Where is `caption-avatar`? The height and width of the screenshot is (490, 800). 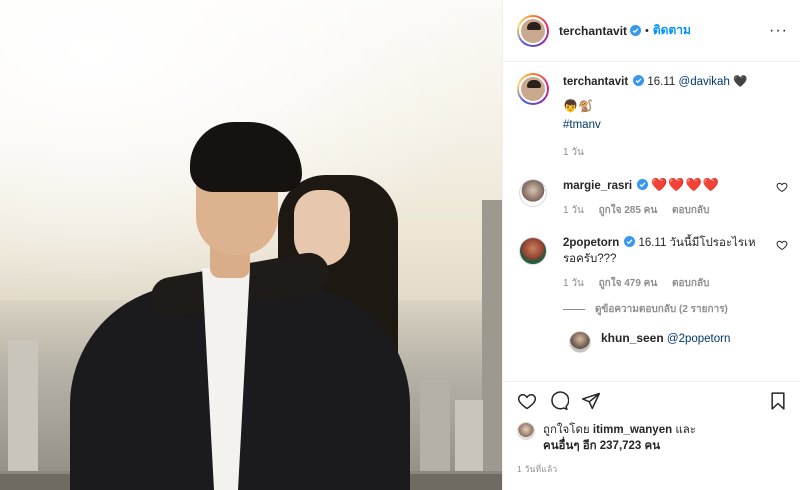 caption-avatar is located at coordinates (533, 89).